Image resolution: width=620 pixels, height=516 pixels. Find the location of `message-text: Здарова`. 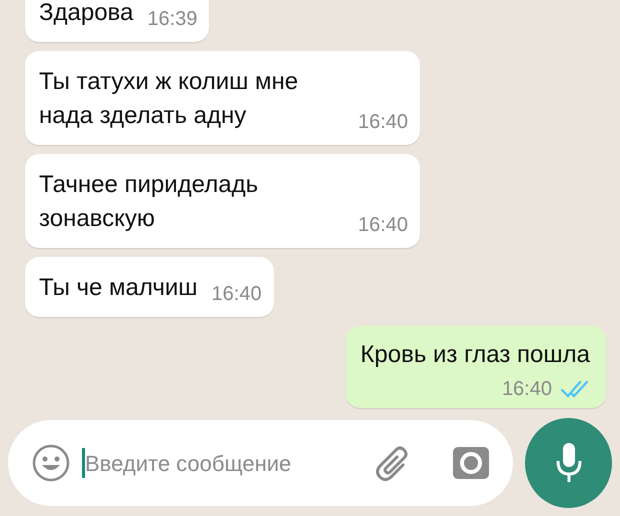

message-text: Здарова is located at coordinates (86, 14).